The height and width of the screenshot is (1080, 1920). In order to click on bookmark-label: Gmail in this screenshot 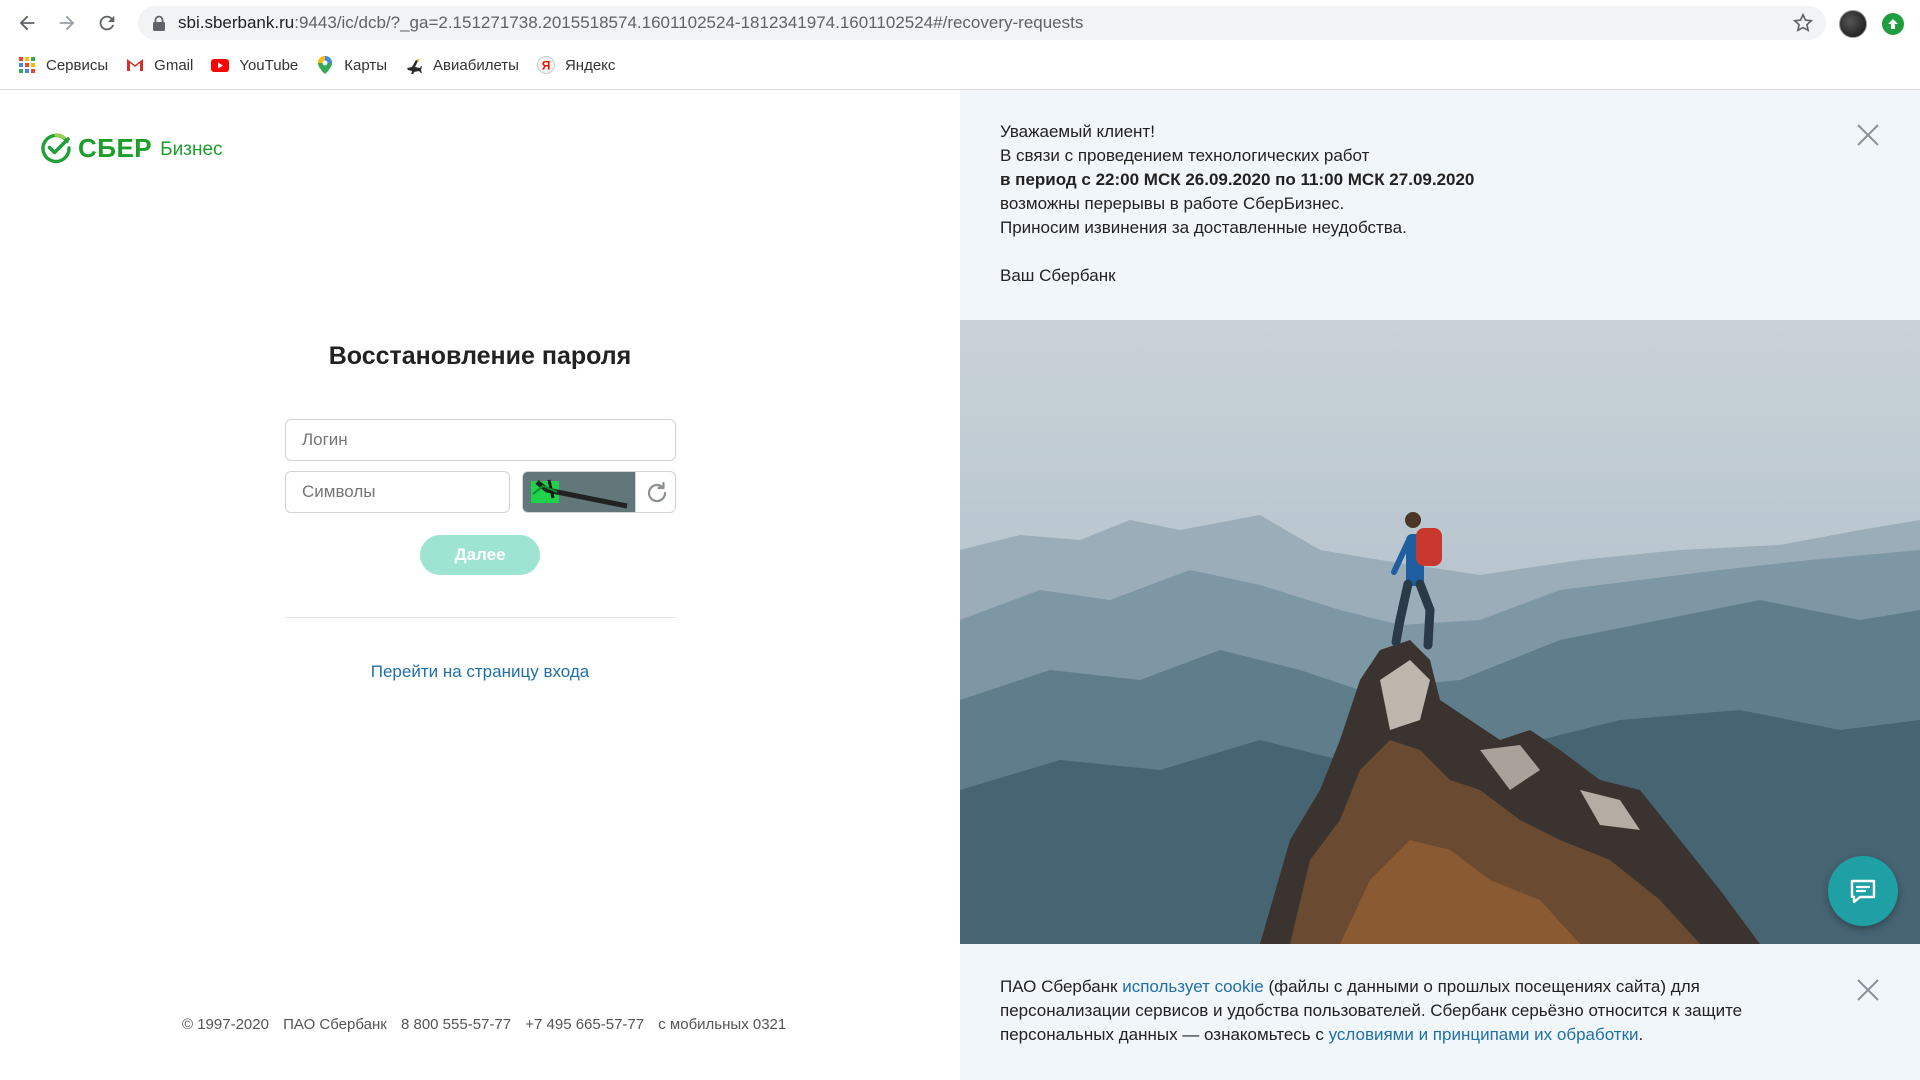, I will do `click(174, 65)`.